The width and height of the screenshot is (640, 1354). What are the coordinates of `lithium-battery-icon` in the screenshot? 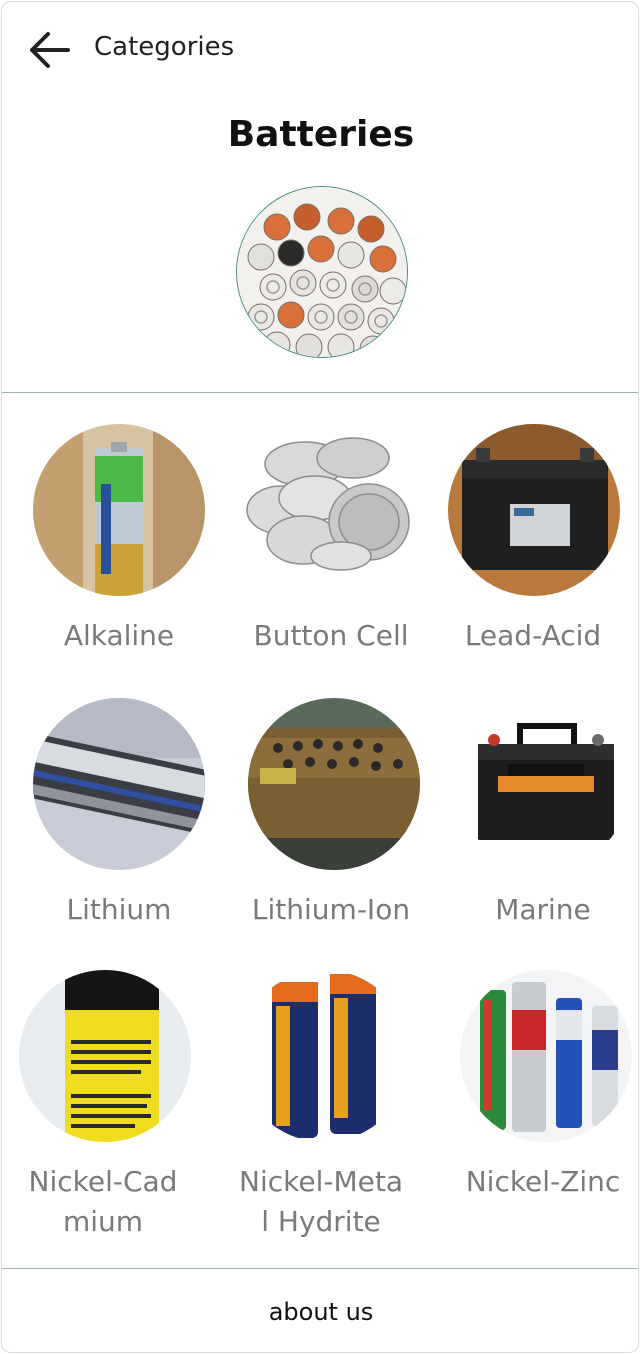 It's located at (119, 784).